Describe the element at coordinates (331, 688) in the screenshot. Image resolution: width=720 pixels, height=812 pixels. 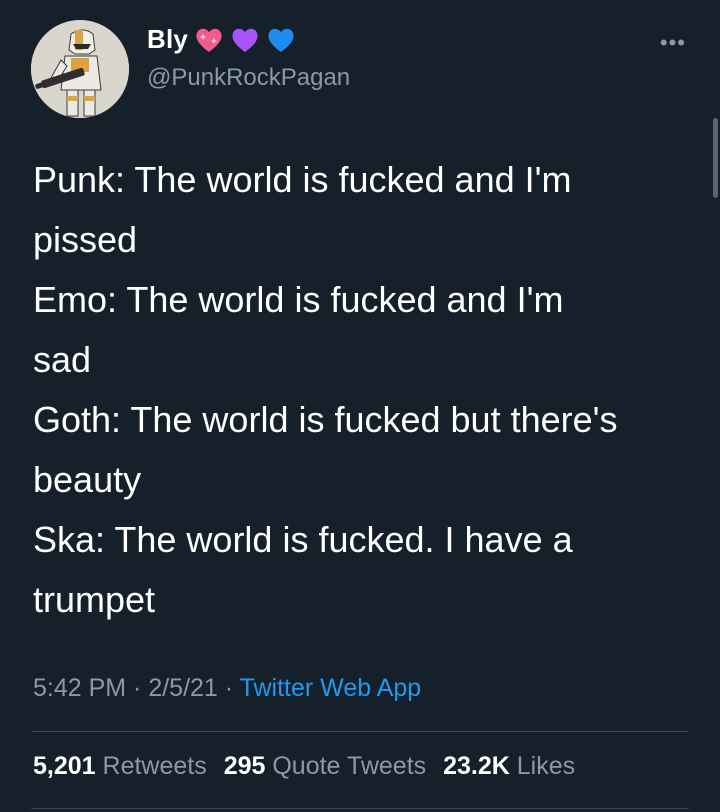
I see `source-app-link: Twitter Web App` at that location.